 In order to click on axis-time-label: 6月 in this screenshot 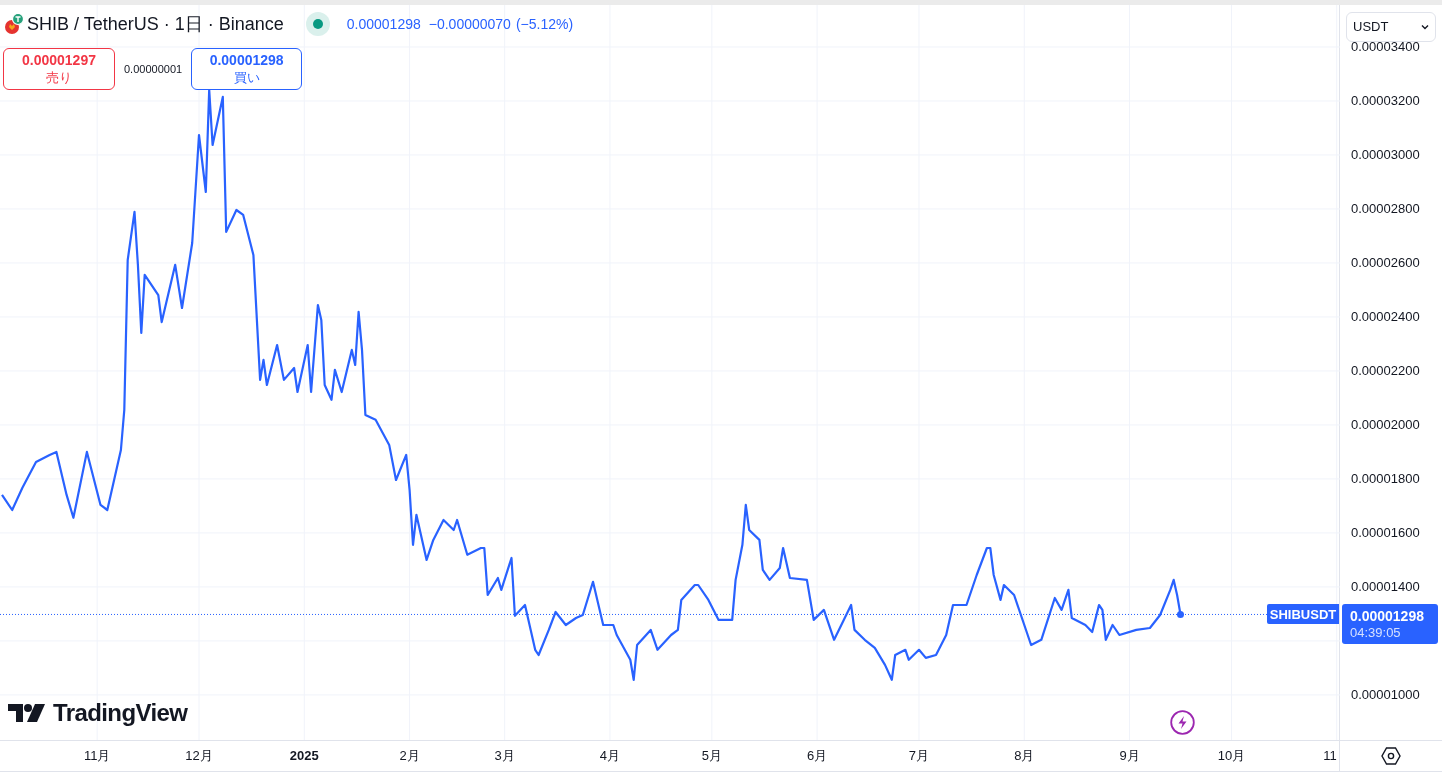, I will do `click(817, 755)`.